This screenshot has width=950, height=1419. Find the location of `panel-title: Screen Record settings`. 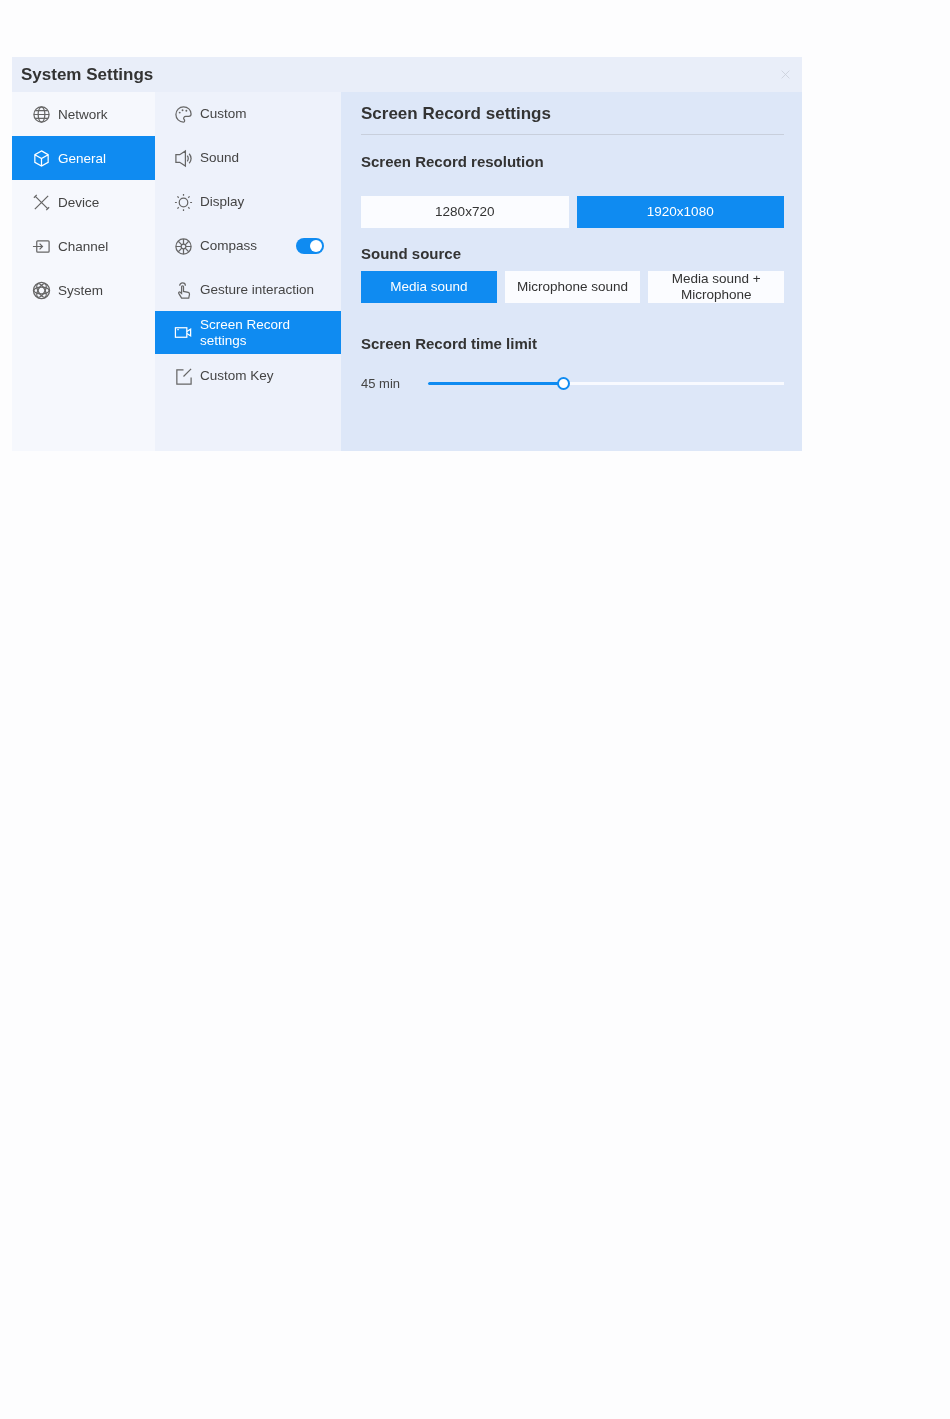

panel-title: Screen Record settings is located at coordinates (456, 114).